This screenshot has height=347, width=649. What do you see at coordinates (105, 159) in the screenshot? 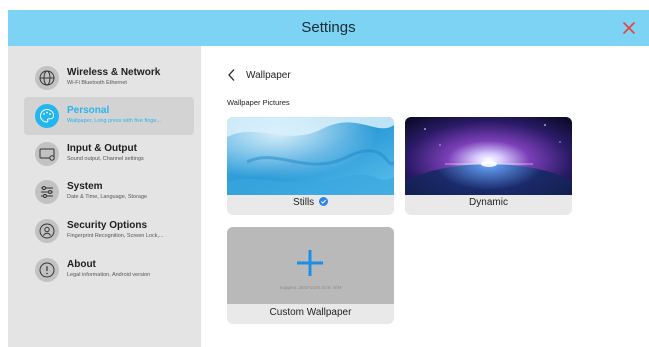
I see `sidebar-item-subtitle: Sound output, Channel settings` at bounding box center [105, 159].